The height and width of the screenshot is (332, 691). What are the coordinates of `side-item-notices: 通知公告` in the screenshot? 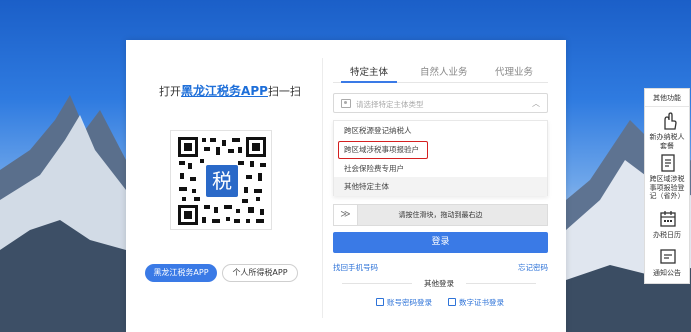 It's located at (667, 264).